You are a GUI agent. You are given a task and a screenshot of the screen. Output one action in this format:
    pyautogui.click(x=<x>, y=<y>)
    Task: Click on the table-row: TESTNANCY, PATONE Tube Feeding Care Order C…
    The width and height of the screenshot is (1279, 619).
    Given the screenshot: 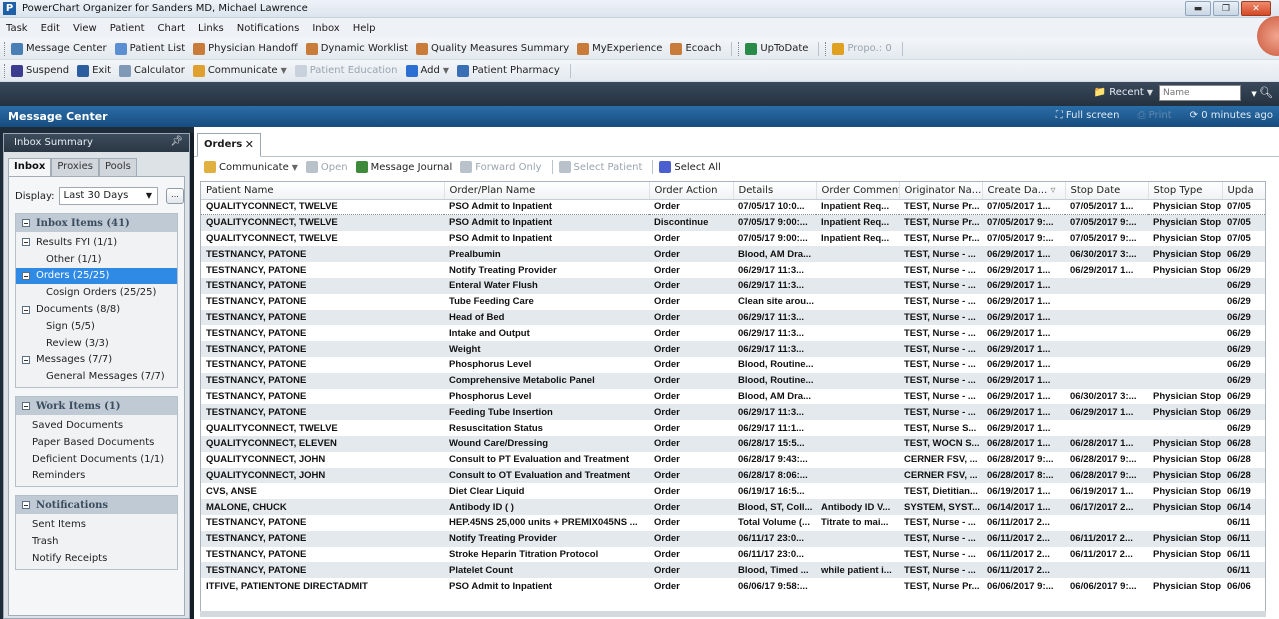 What is the action you would take?
    pyautogui.click(x=733, y=301)
    